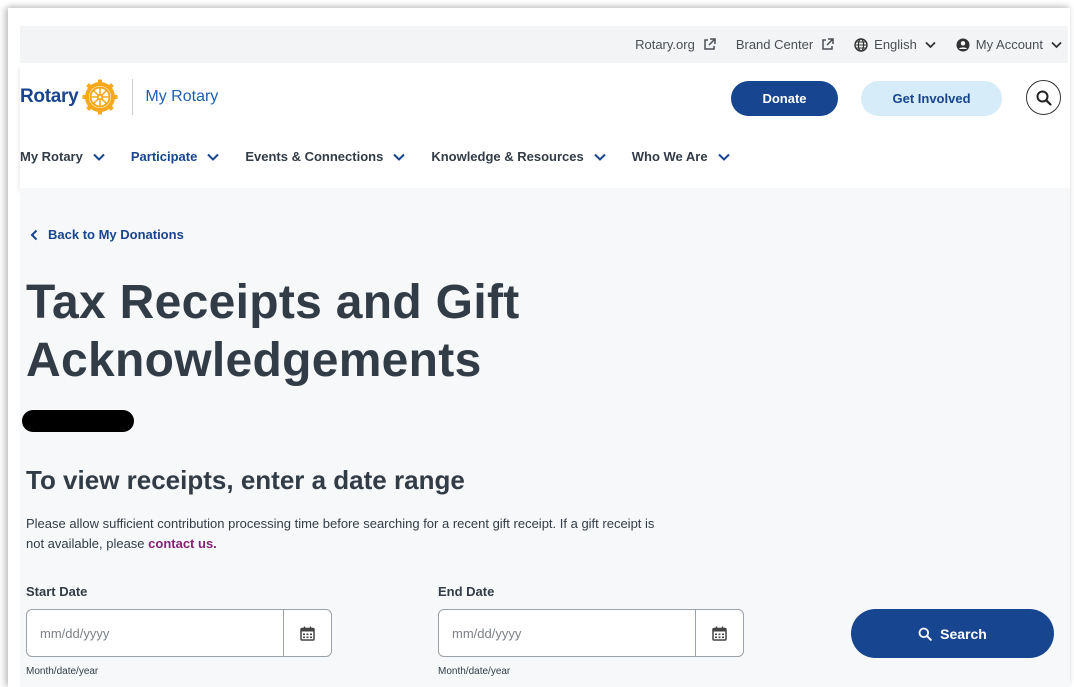 Image resolution: width=1074 pixels, height=687 pixels. What do you see at coordinates (182, 543) in the screenshot?
I see `contact-us-link: contact us.` at bounding box center [182, 543].